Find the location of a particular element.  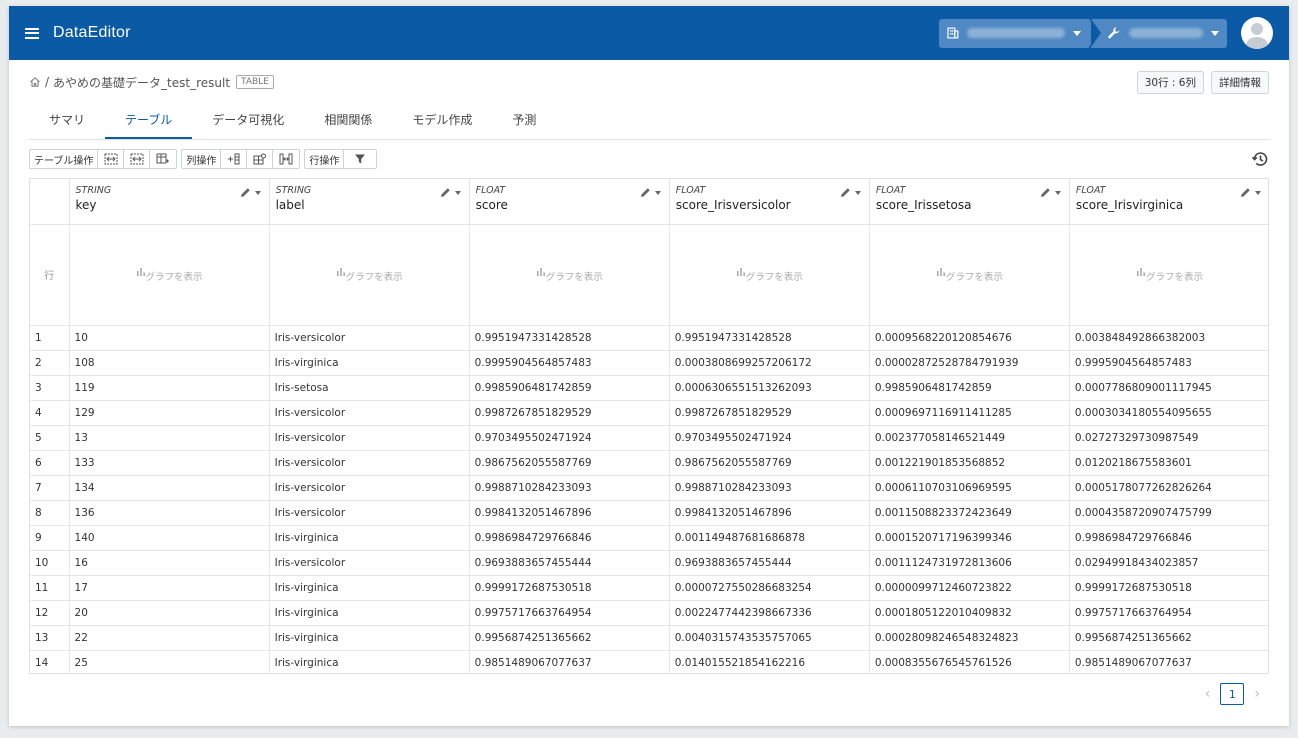

cell-score-irissetosa: 0.0011508823372423649 is located at coordinates (969, 513).